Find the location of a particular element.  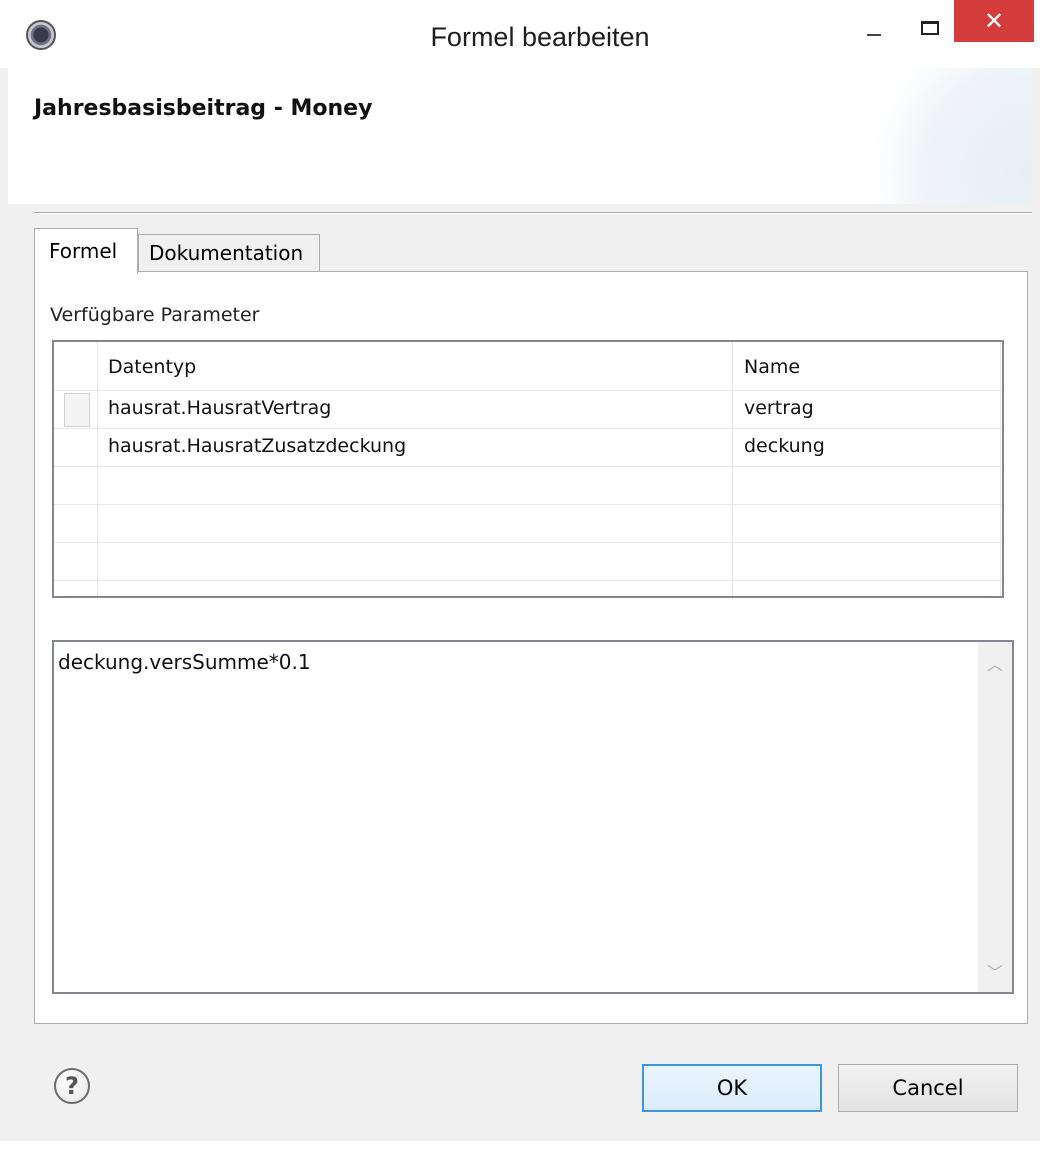

ok-button-label: OK is located at coordinates (732, 1088).